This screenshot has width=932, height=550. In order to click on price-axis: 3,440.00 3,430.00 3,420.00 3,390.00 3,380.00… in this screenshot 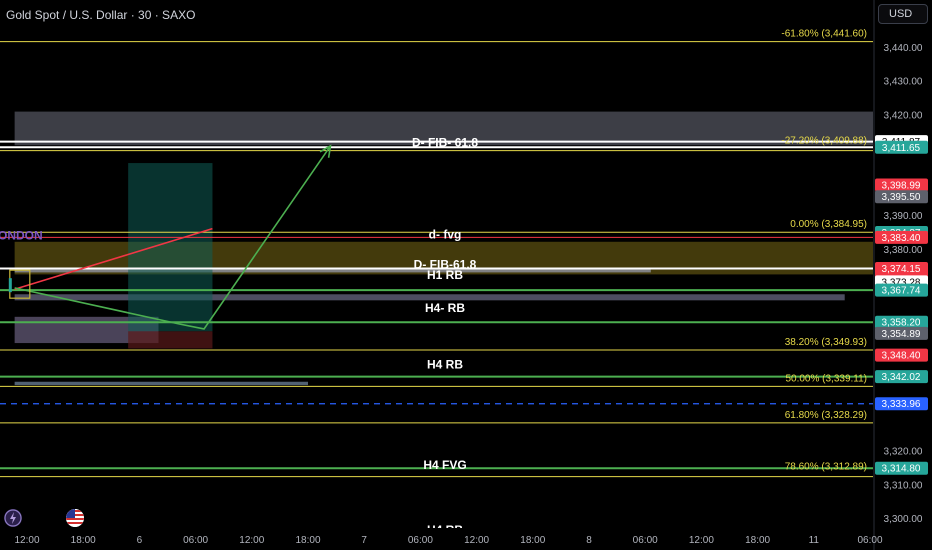, I will do `click(902, 275)`.